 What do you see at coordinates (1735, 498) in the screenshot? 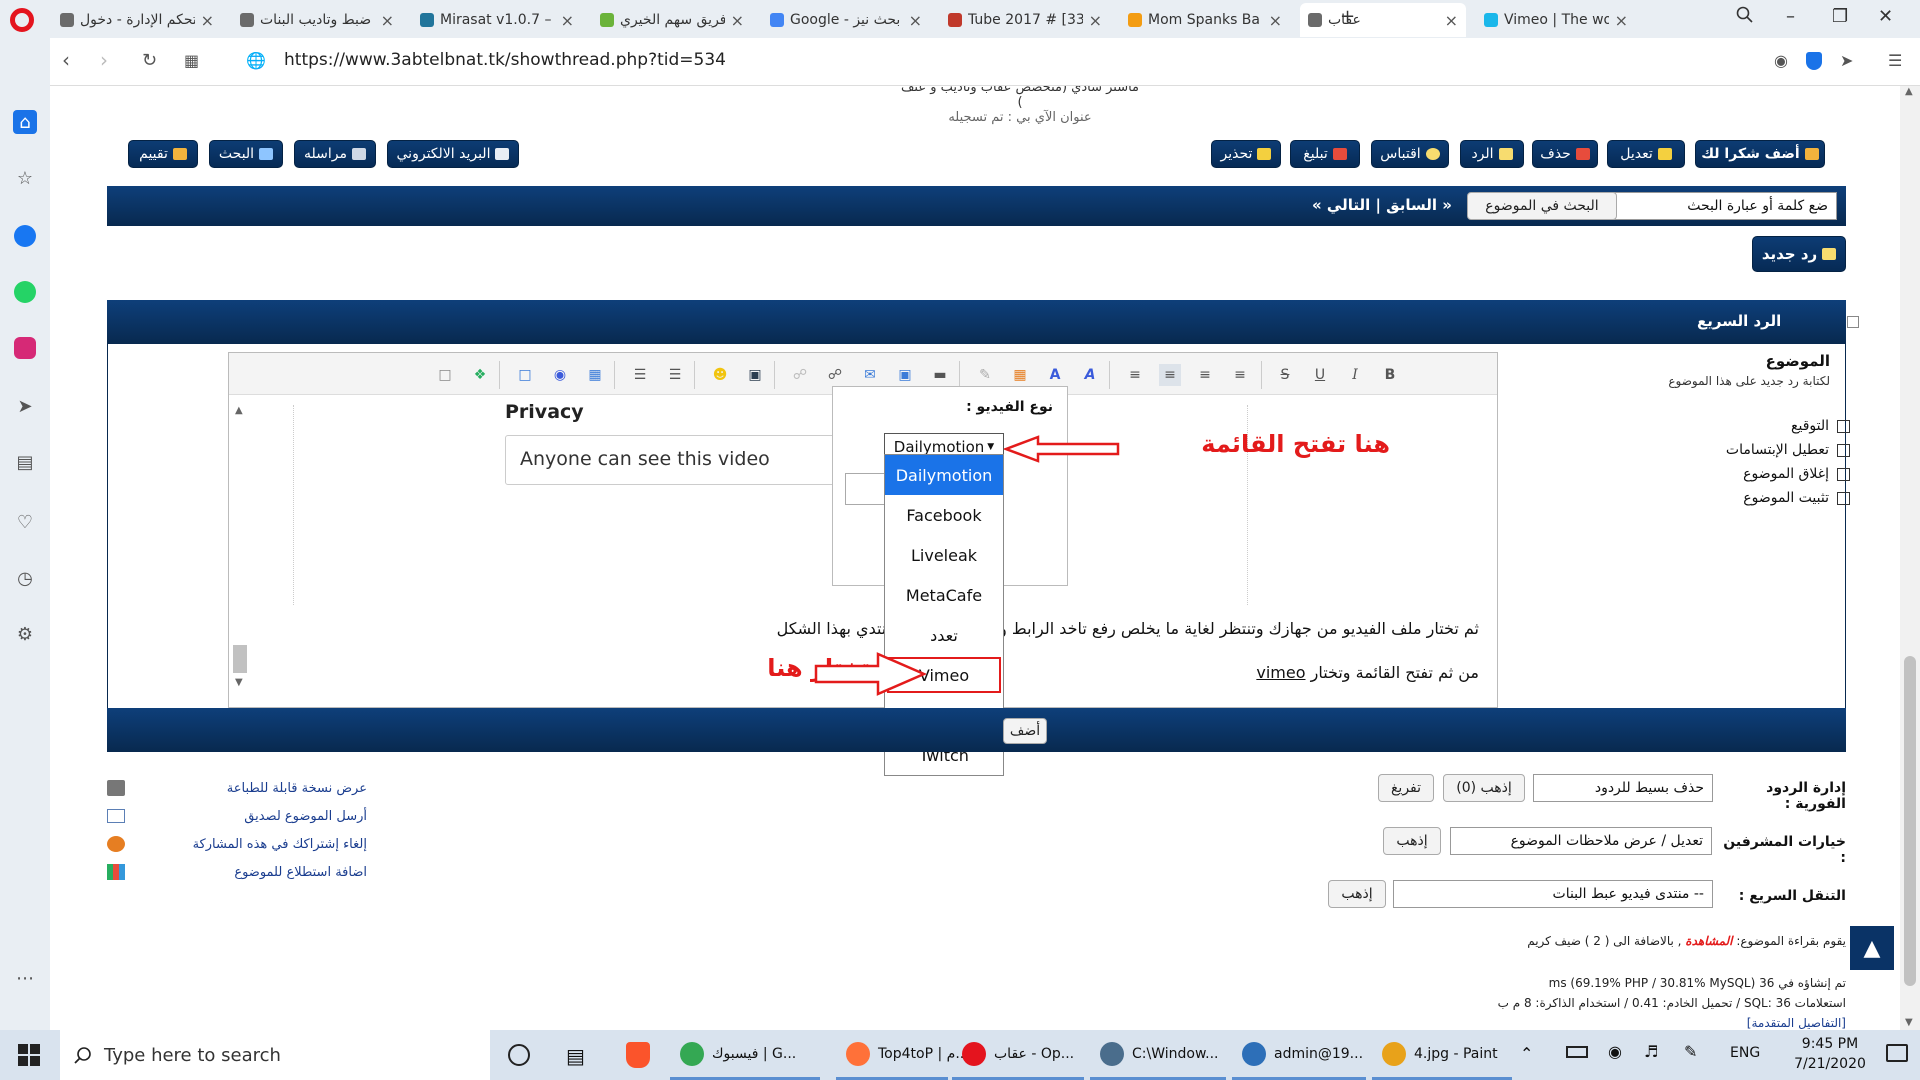
I see `option-stick-thread: تثبيت الموضوع` at bounding box center [1735, 498].